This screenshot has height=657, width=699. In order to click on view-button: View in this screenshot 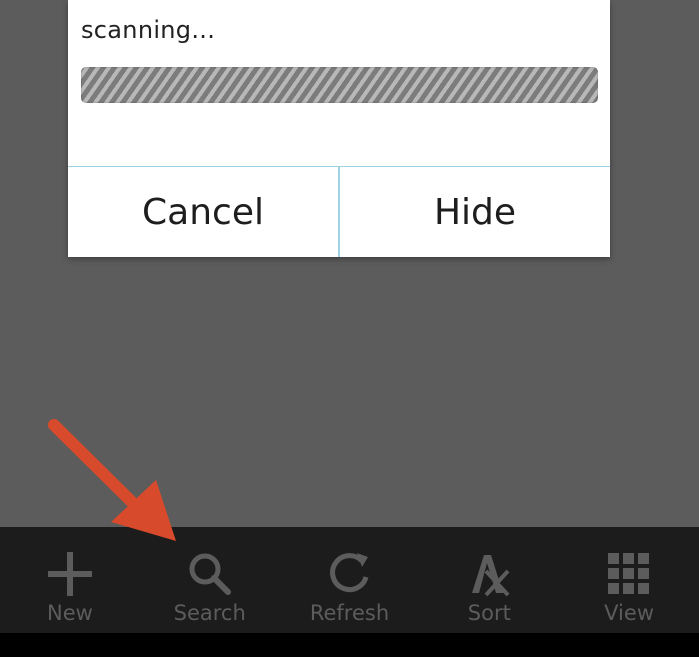, I will do `click(629, 580)`.